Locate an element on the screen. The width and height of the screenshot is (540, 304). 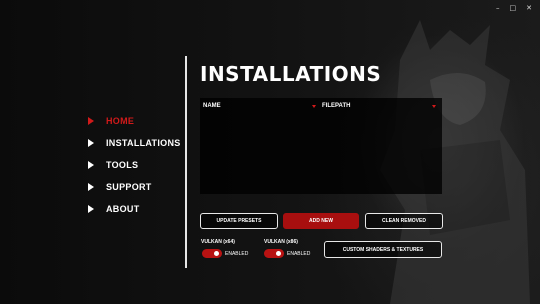
close-icon: ✕ is located at coordinates (529, 8).